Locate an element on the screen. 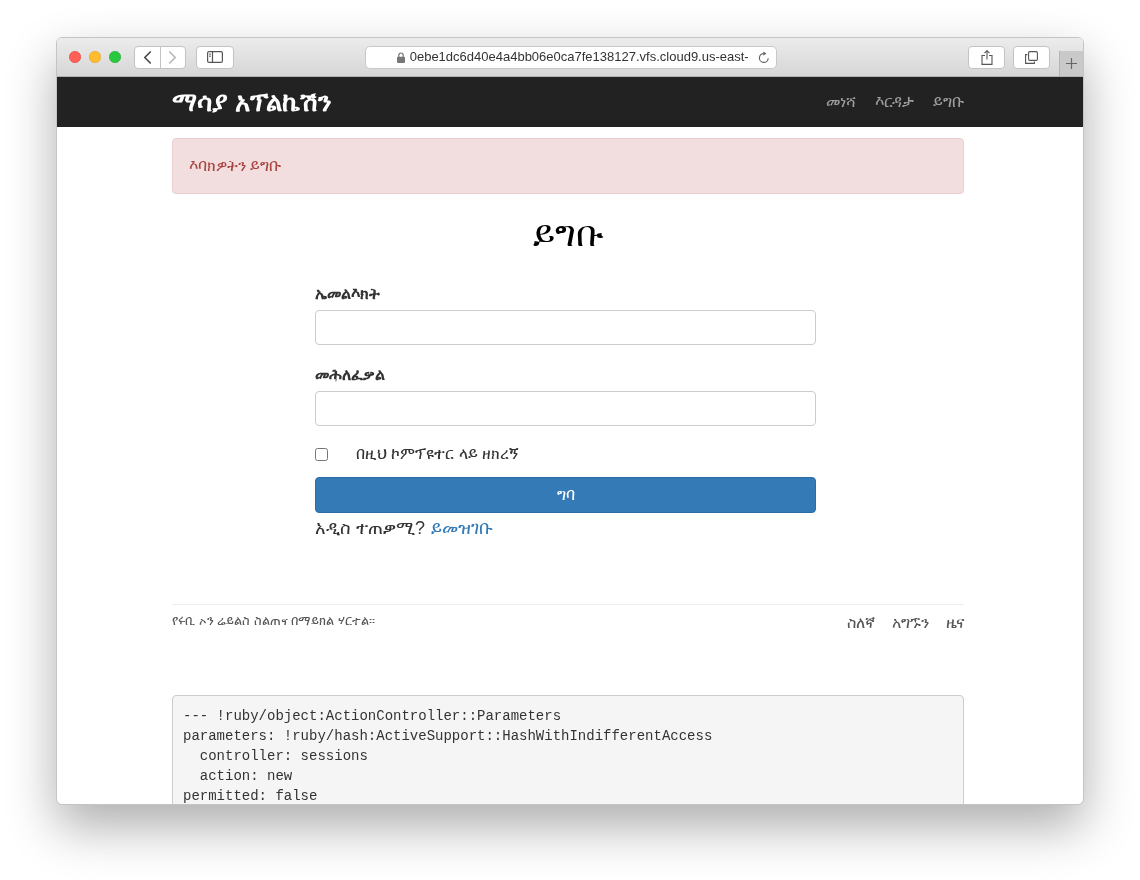 This screenshot has width=1140, height=880. footer-link: ስለኛ is located at coordinates (861, 623).